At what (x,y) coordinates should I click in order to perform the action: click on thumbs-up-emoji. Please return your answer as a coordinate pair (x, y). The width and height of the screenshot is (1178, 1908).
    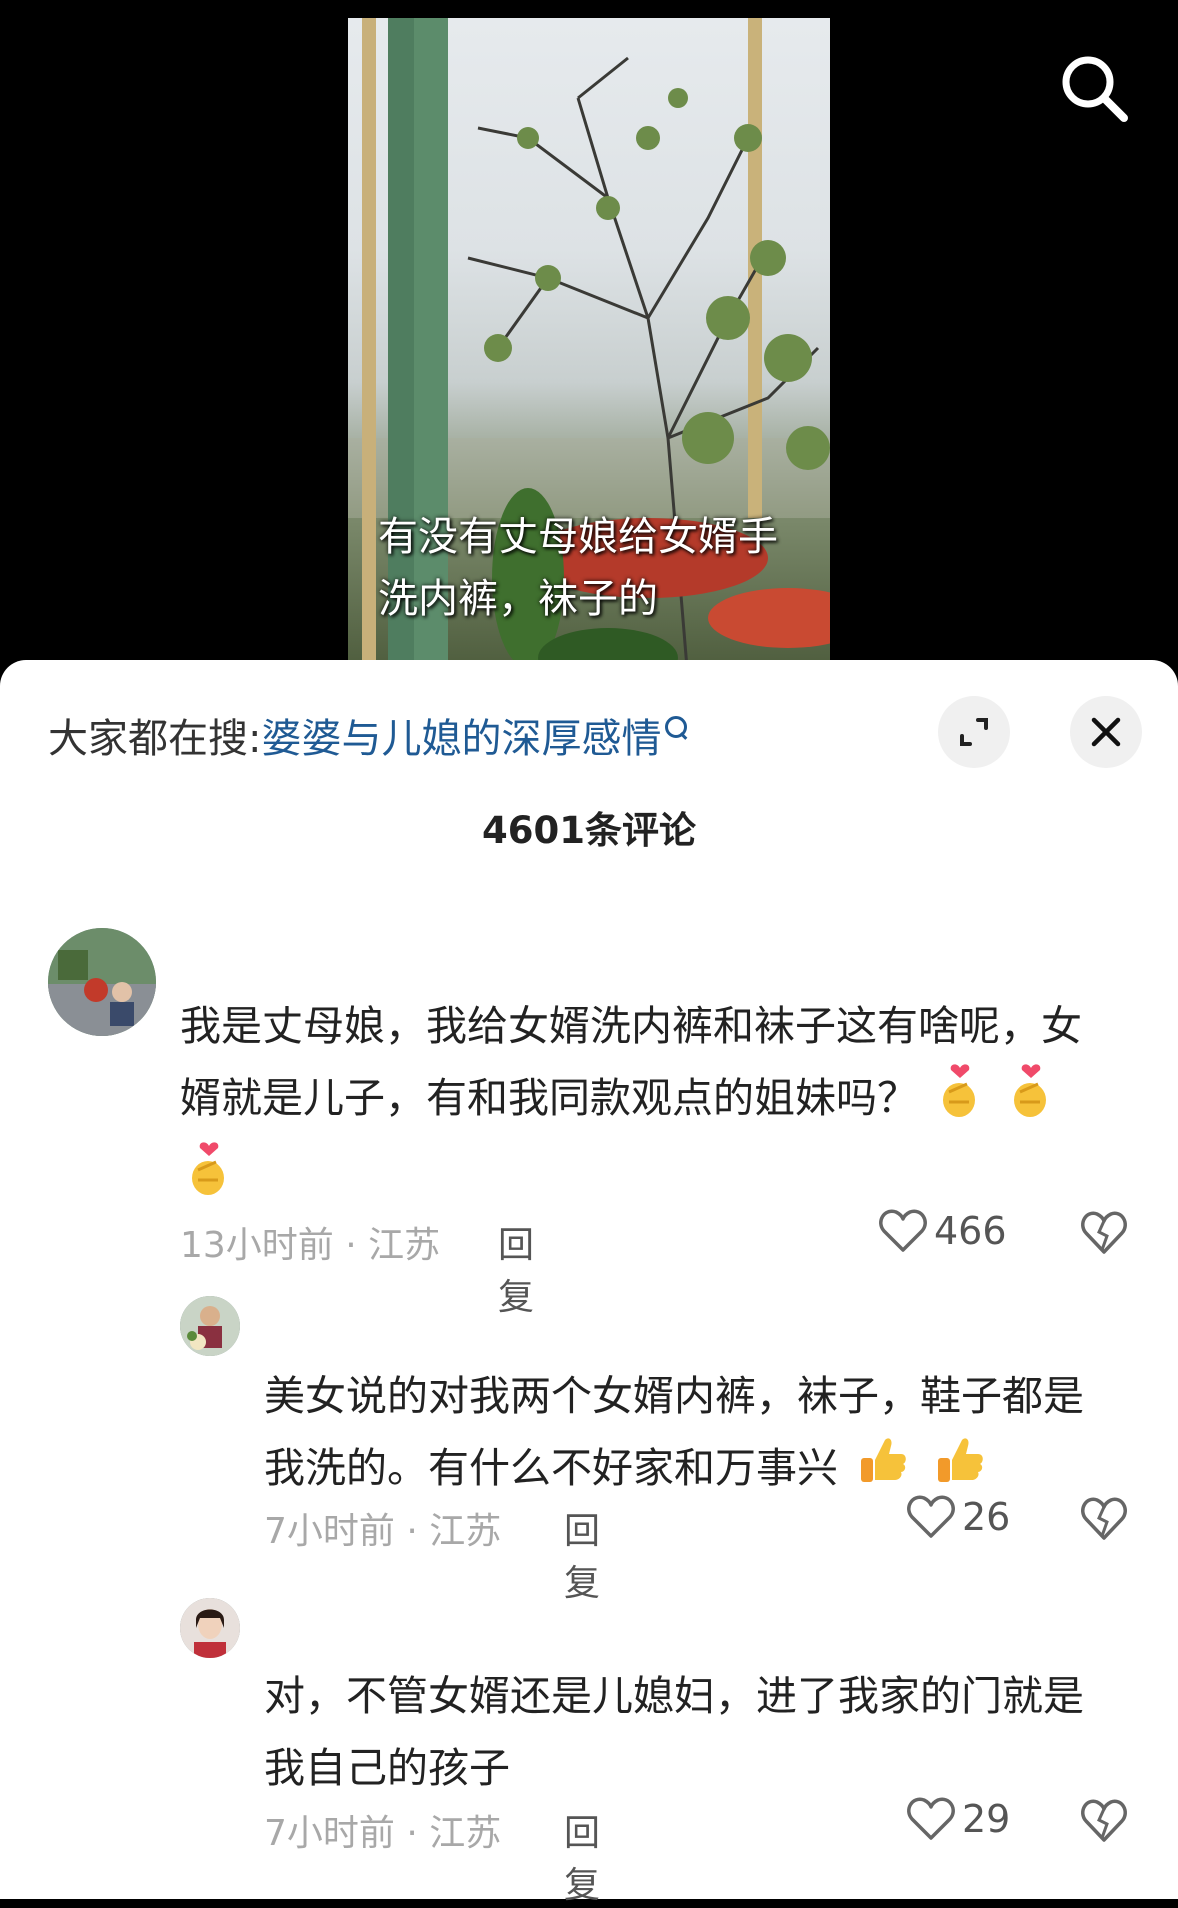
    Looking at the image, I should click on (883, 1471).